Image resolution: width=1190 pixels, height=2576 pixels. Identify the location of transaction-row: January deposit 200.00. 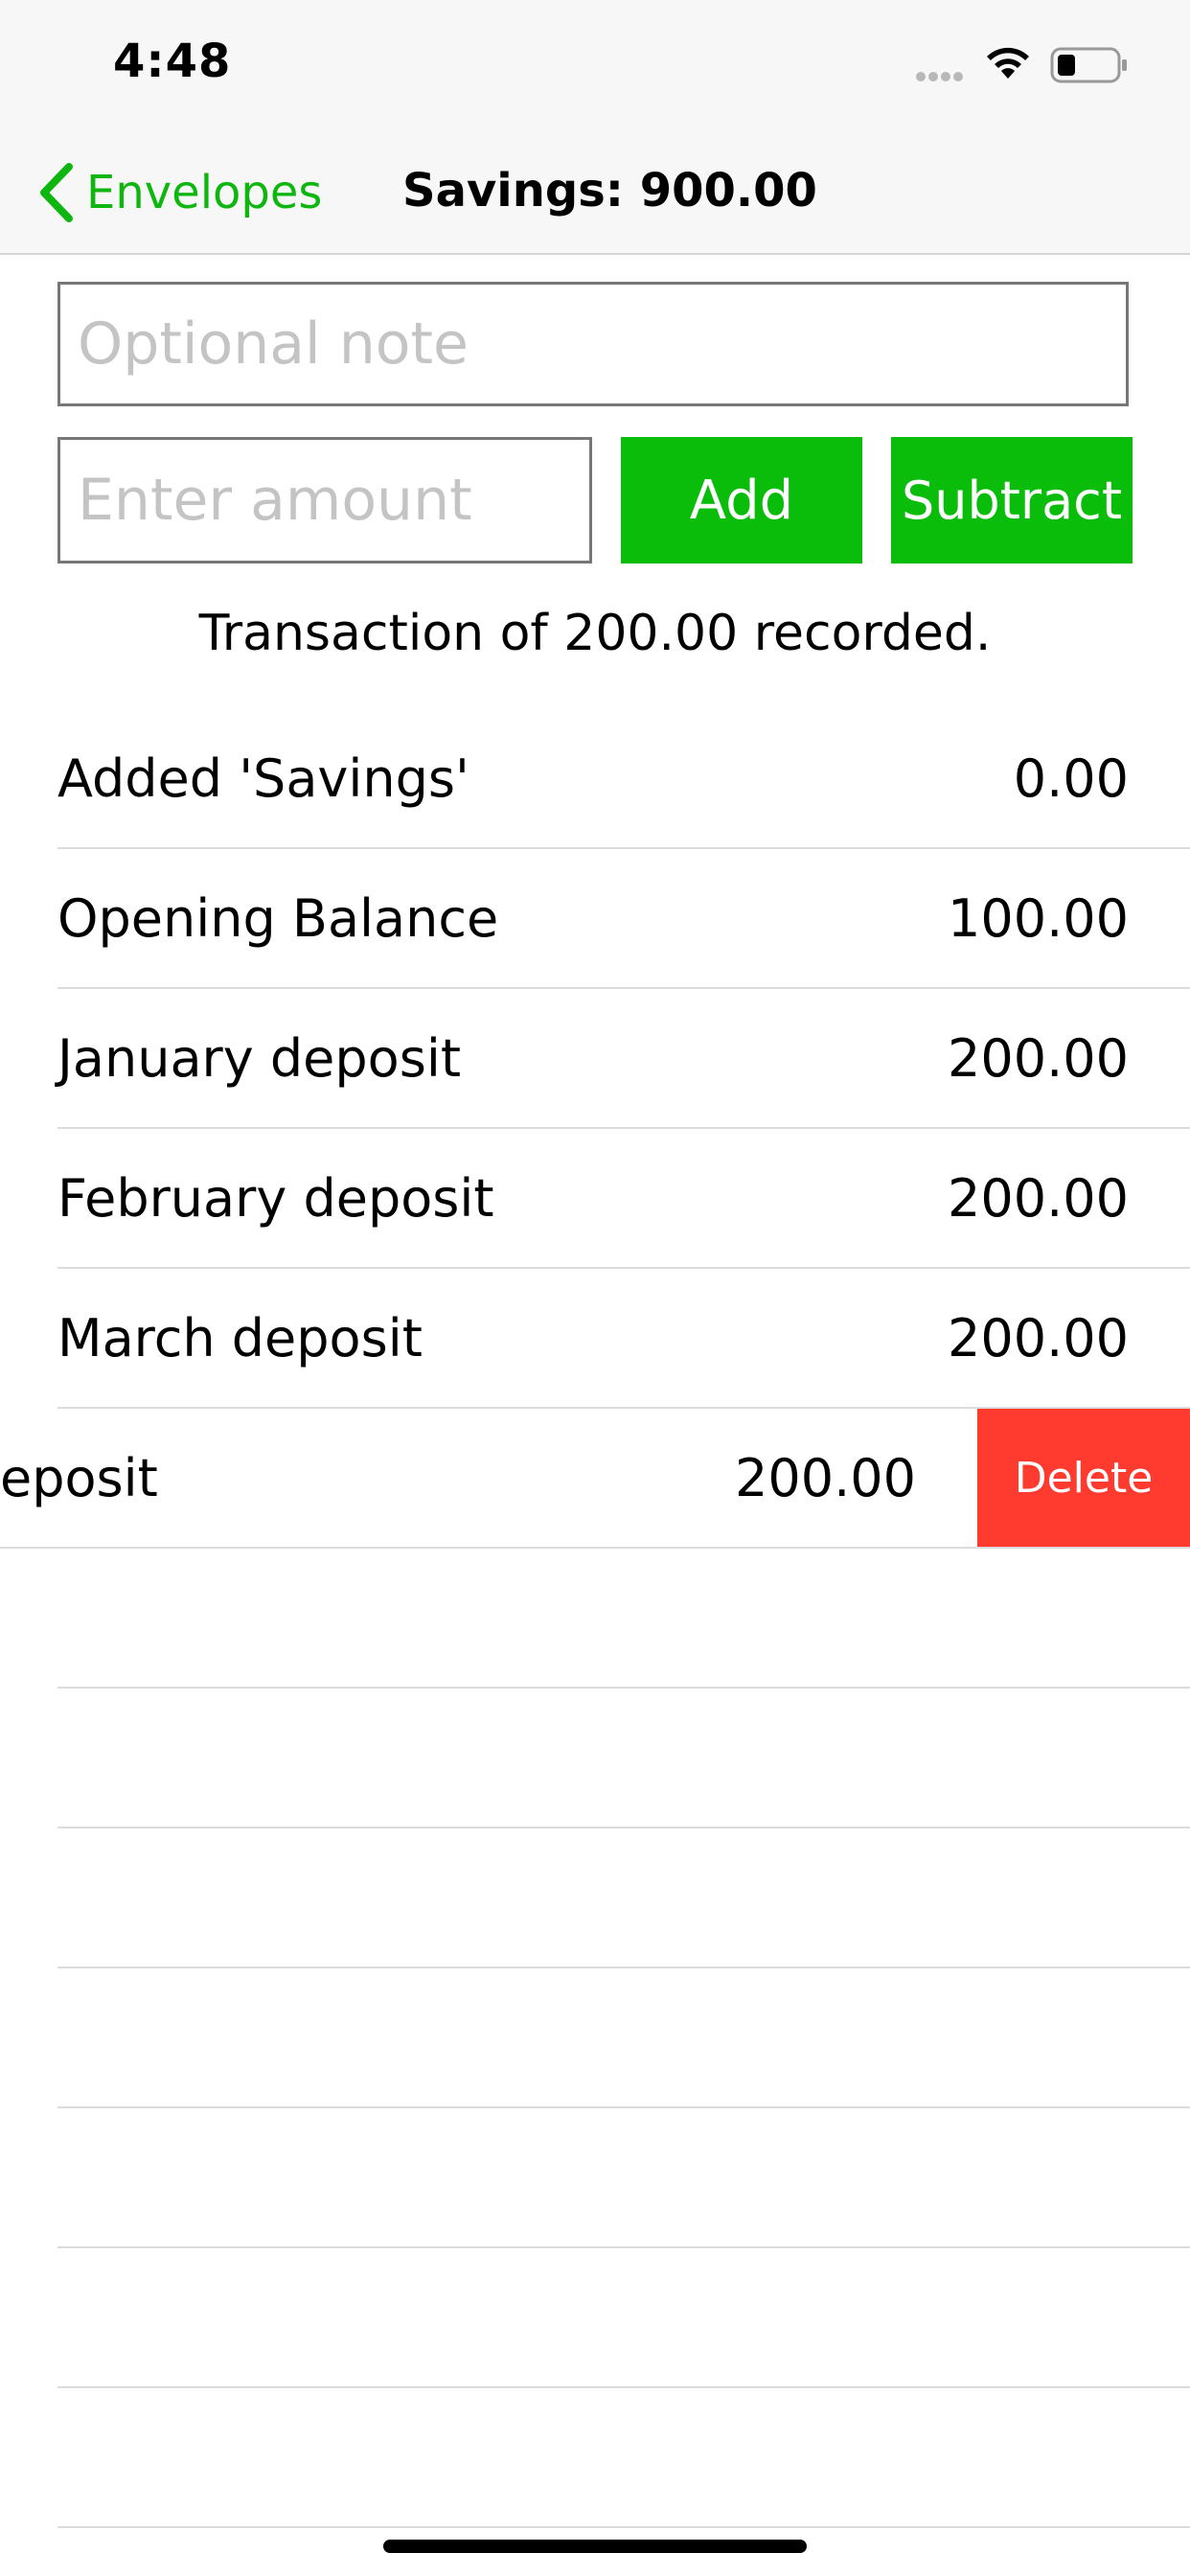
(623, 1059).